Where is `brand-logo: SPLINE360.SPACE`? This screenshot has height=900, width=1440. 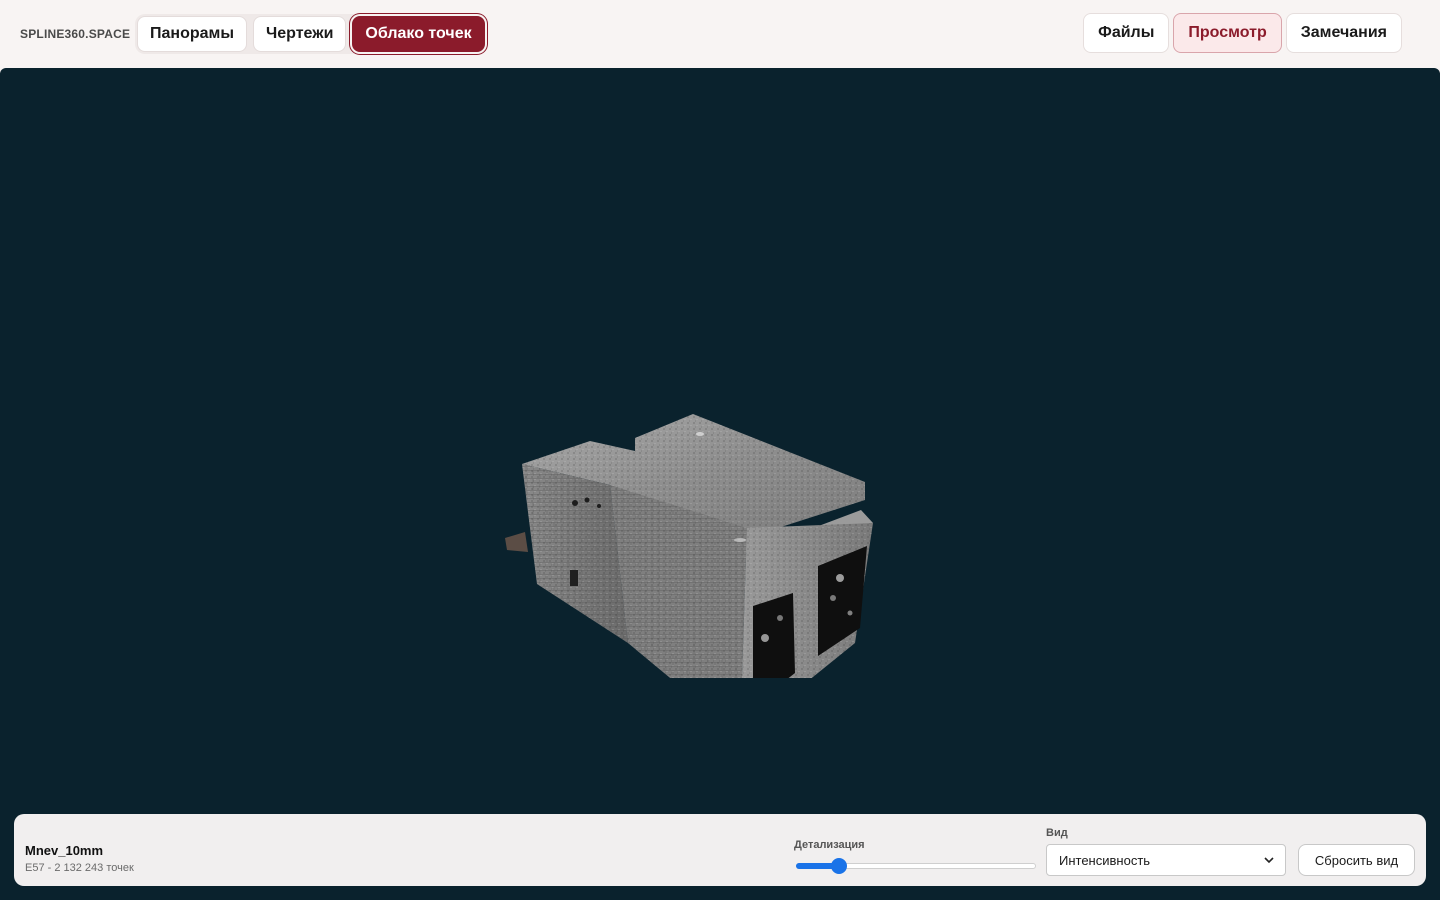 brand-logo: SPLINE360.SPACE is located at coordinates (75, 34).